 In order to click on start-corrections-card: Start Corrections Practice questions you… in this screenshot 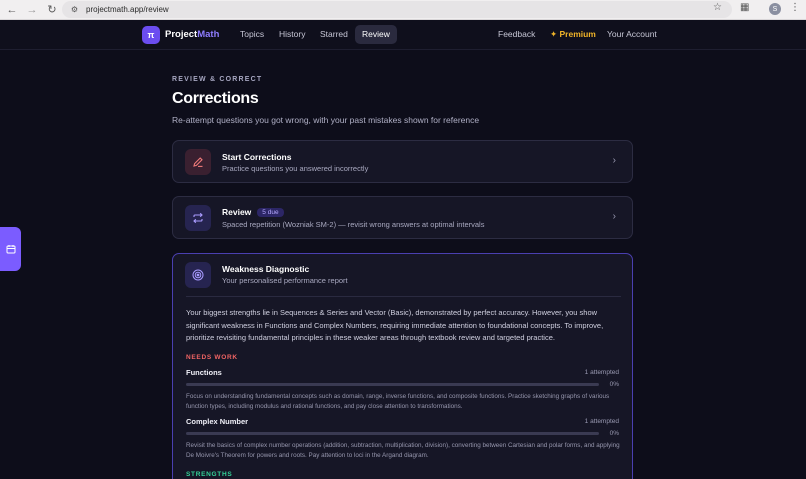, I will do `click(402, 161)`.